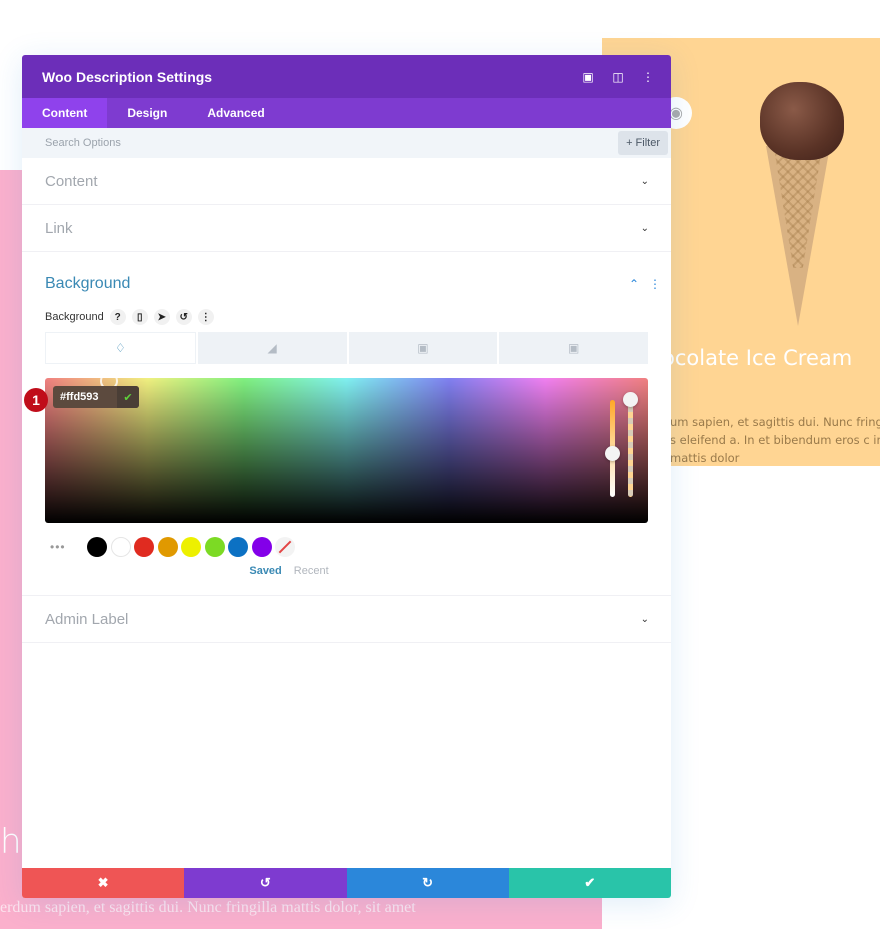 The image size is (880, 929). Describe the element at coordinates (183, 317) in the screenshot. I see `reset-icon: ↺` at that location.